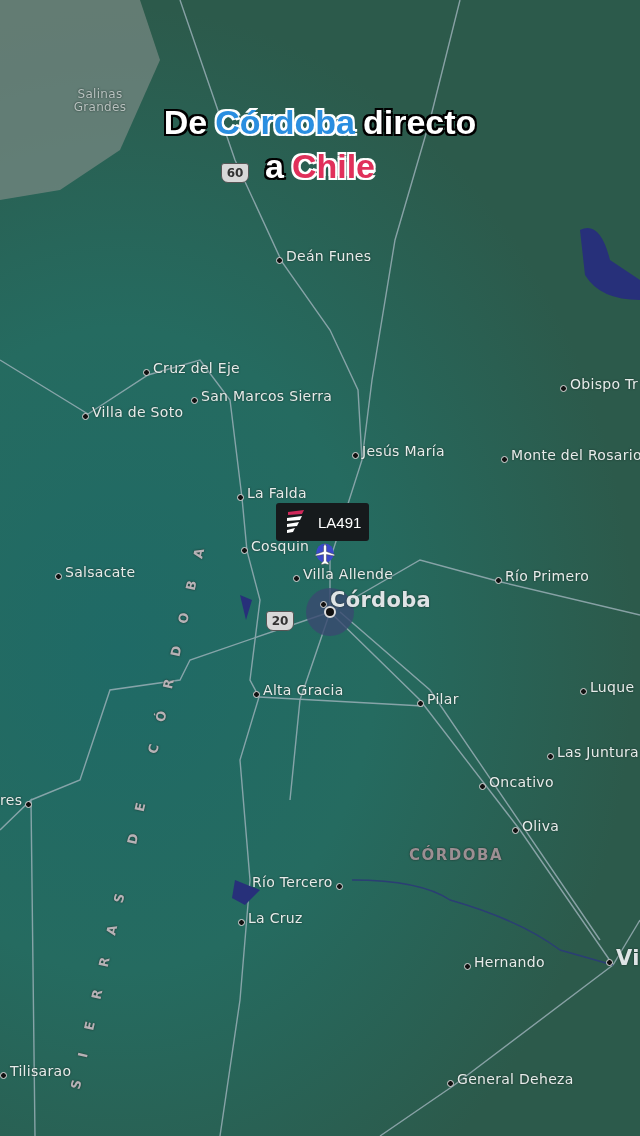 Image resolution: width=640 pixels, height=1136 pixels. I want to click on place-label: Vi, so click(628, 958).